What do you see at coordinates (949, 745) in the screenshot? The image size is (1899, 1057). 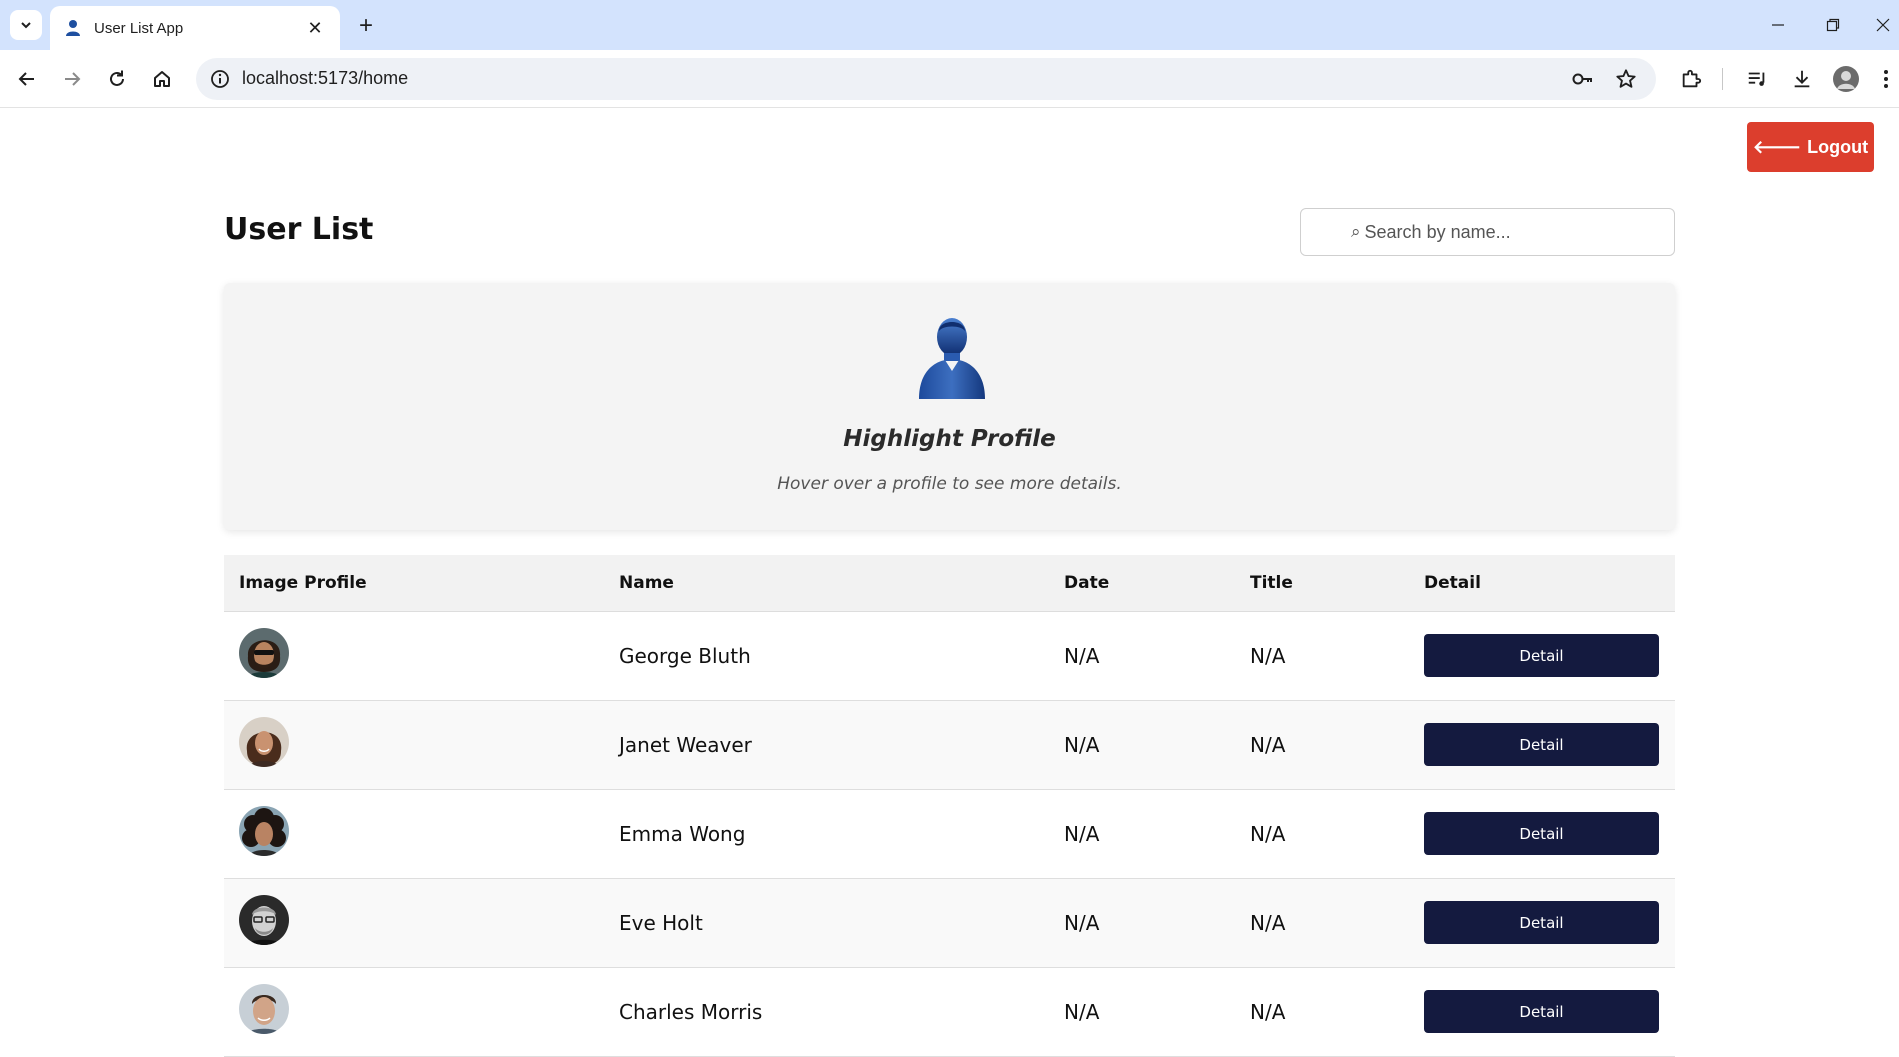 I see `table-row: Janet Weaver N/A N/A Detail` at bounding box center [949, 745].